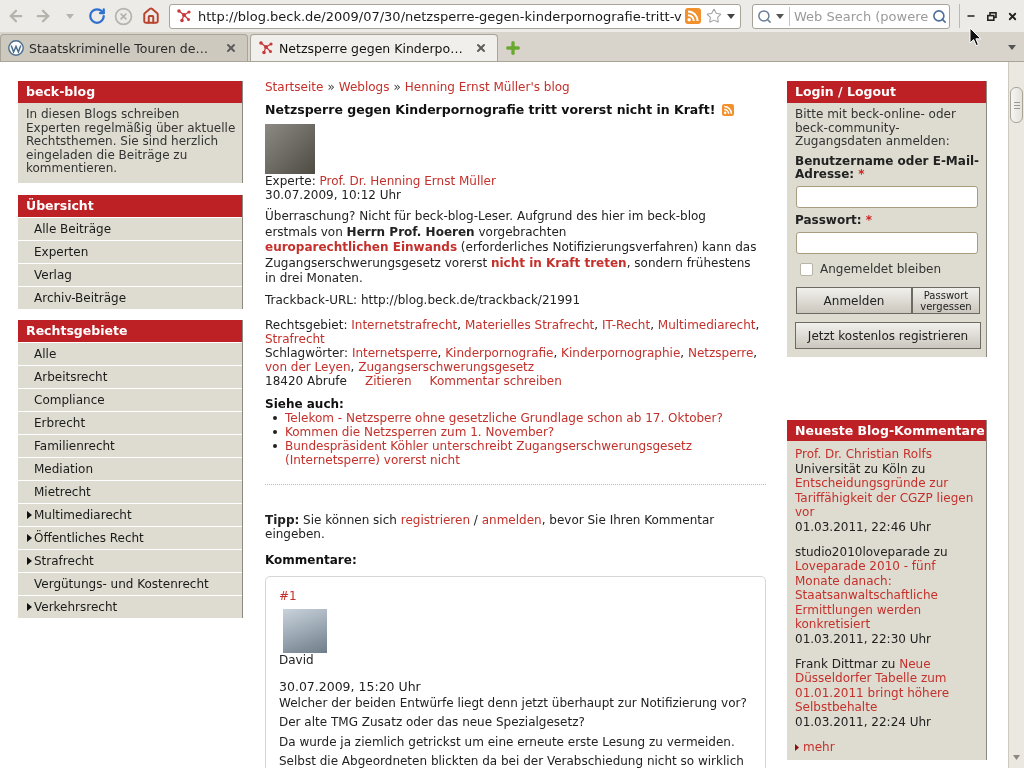 The height and width of the screenshot is (768, 1024). What do you see at coordinates (975, 37) in the screenshot?
I see `cursor-icon` at bounding box center [975, 37].